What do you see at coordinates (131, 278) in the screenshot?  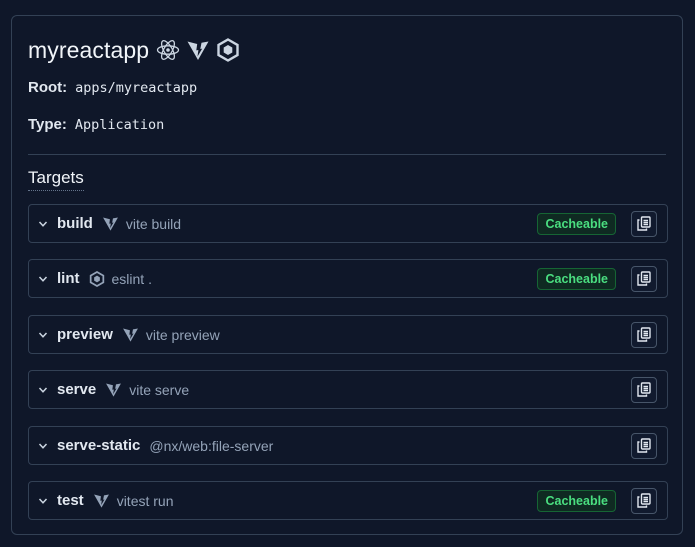 I see `target-command: eslint .` at bounding box center [131, 278].